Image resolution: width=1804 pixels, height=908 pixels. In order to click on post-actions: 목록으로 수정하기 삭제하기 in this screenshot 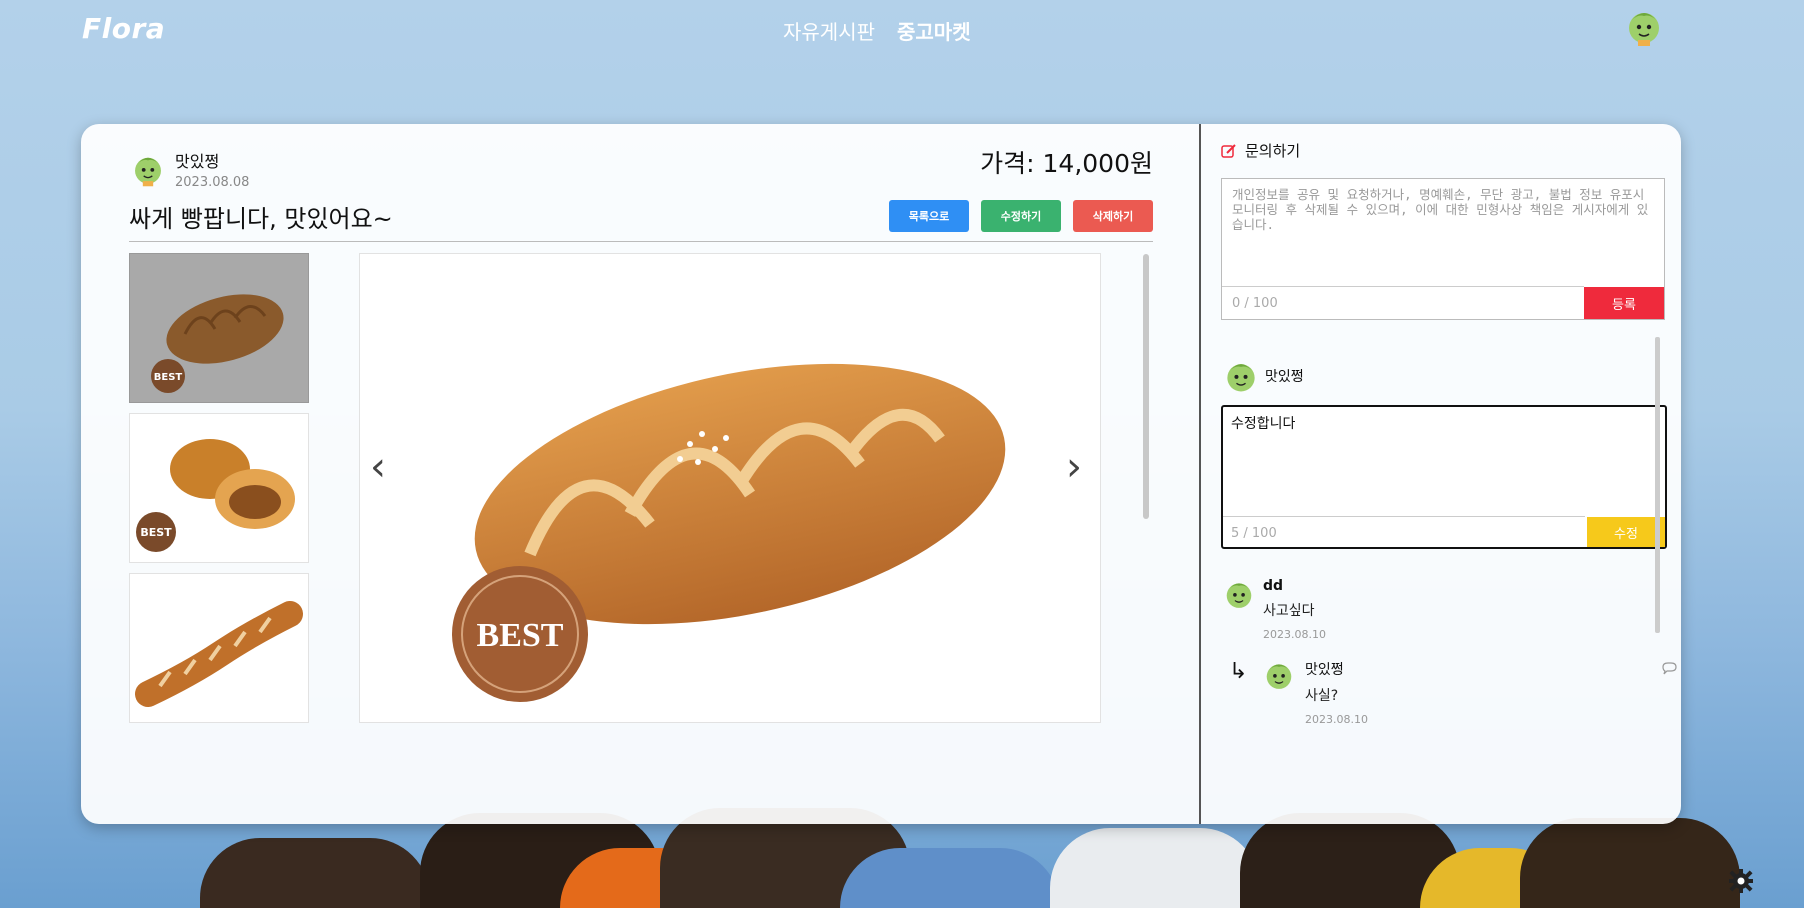, I will do `click(1021, 216)`.